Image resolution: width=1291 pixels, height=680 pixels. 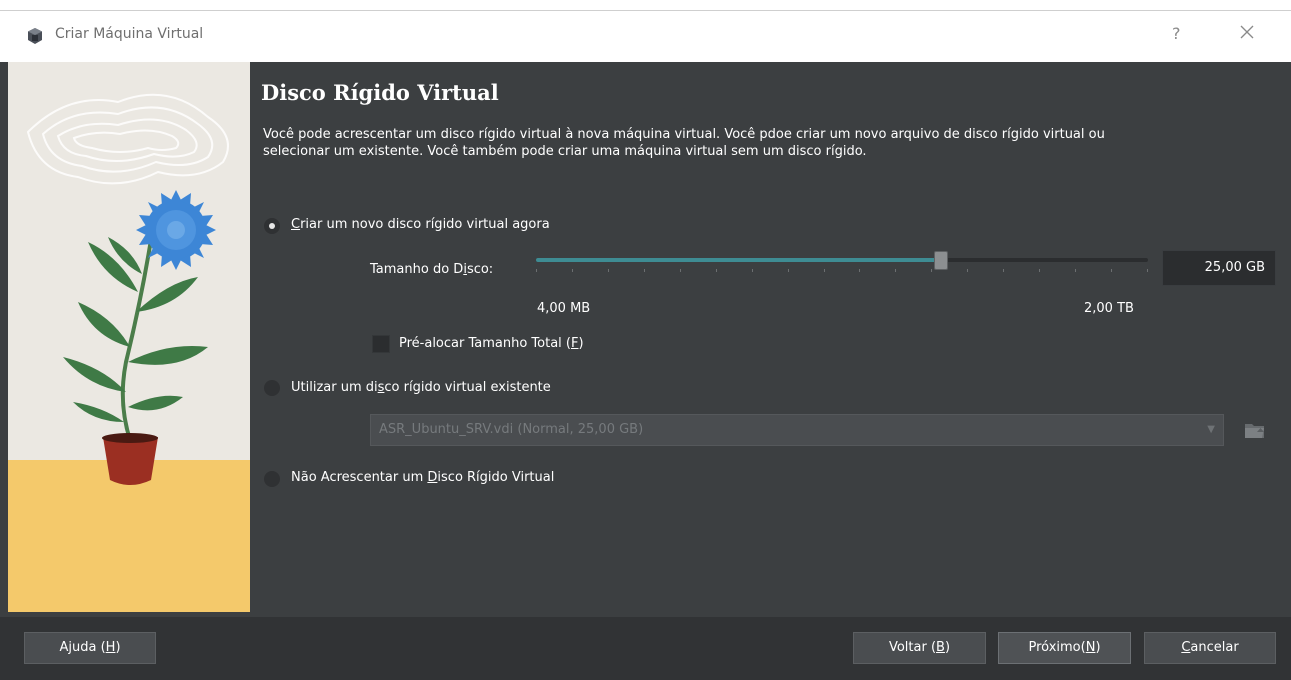 What do you see at coordinates (564, 308) in the screenshot?
I see `slider-min-label: 4,00 MB` at bounding box center [564, 308].